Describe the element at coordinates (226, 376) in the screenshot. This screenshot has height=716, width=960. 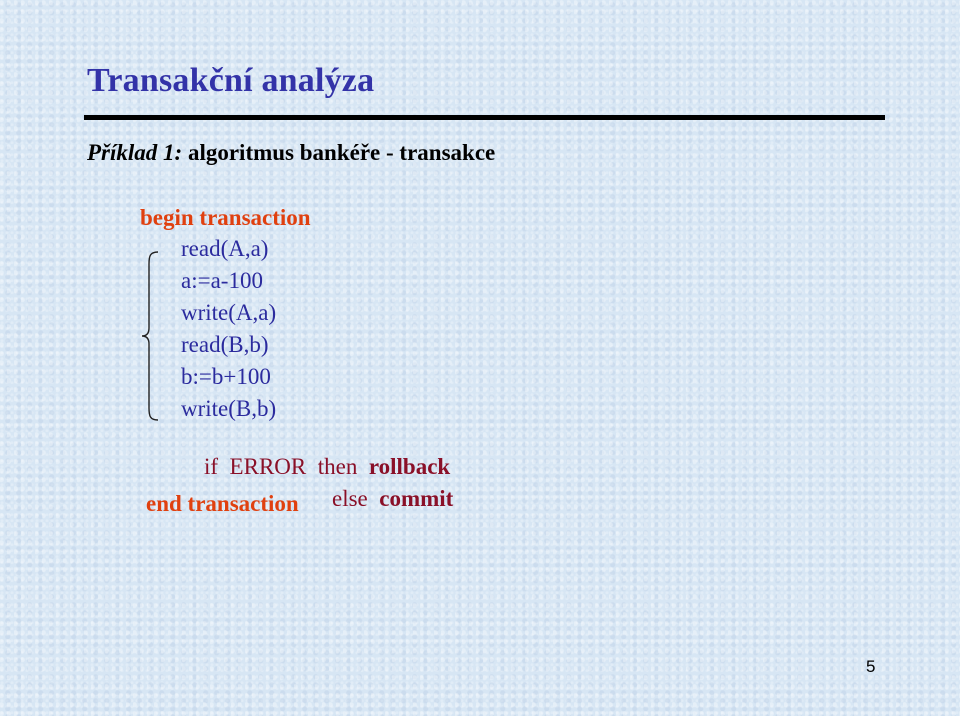
I see `code-statement: b:=b+100` at that location.